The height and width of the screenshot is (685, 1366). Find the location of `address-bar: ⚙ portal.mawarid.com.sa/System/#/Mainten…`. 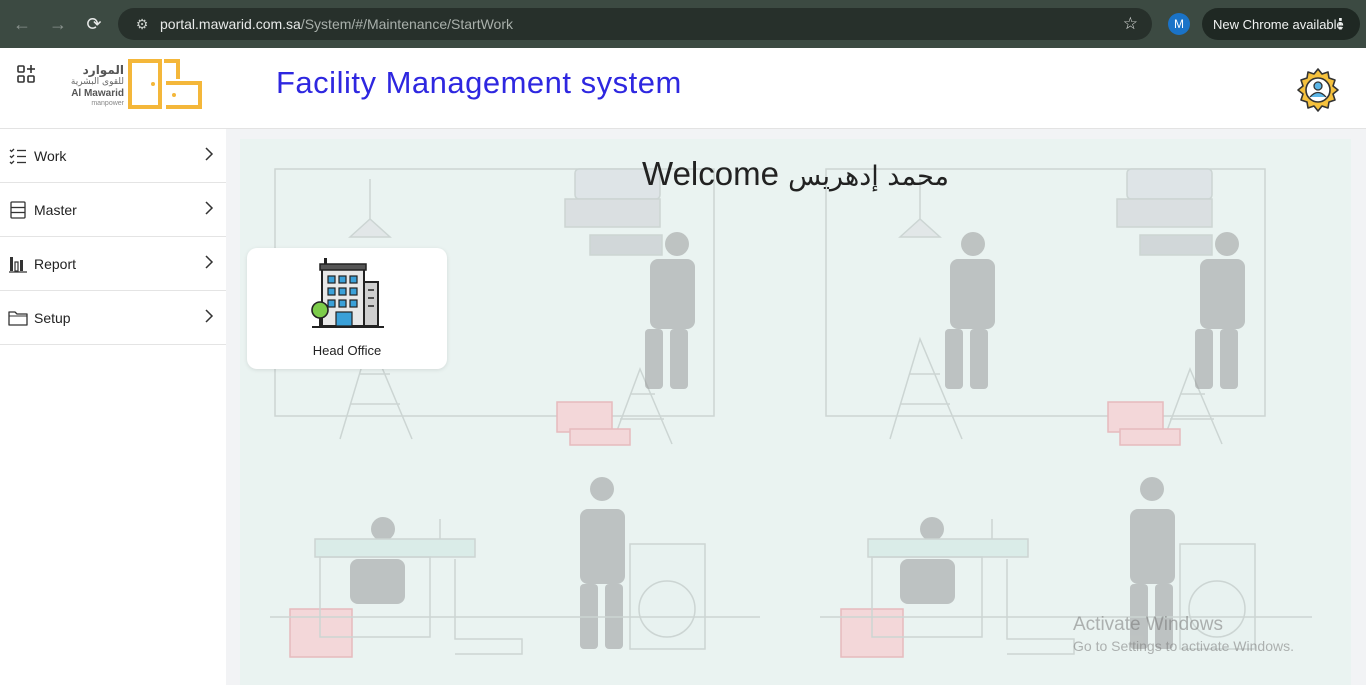

address-bar: ⚙ portal.mawarid.com.sa/System/#/Mainten… is located at coordinates (635, 24).